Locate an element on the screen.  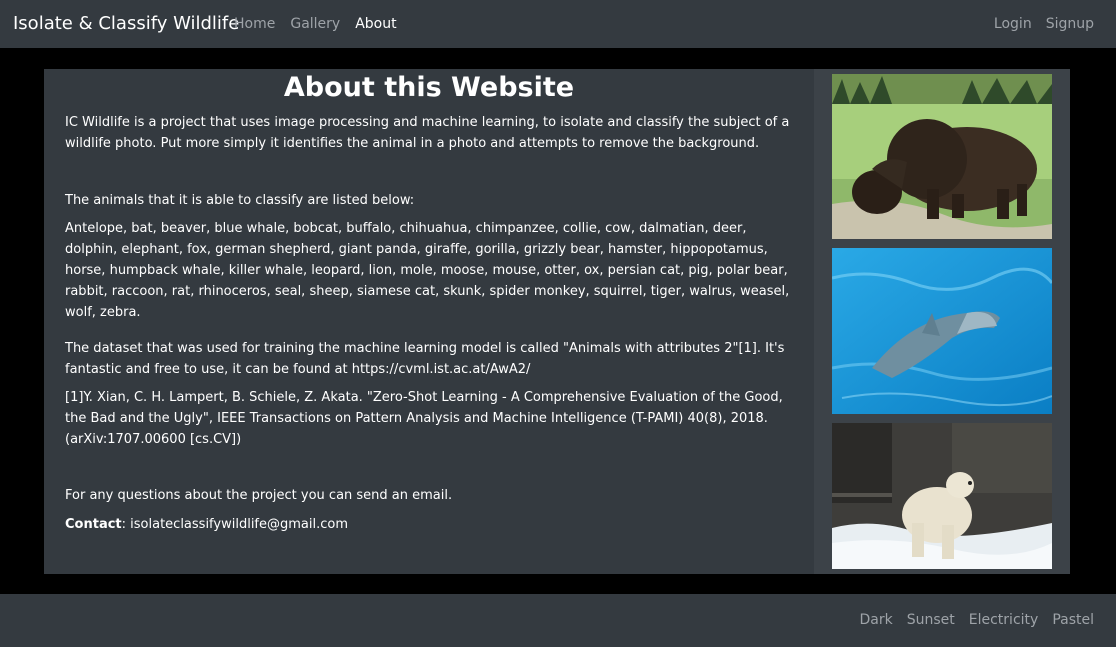
auth-links: Login Signup is located at coordinates (1044, 24).